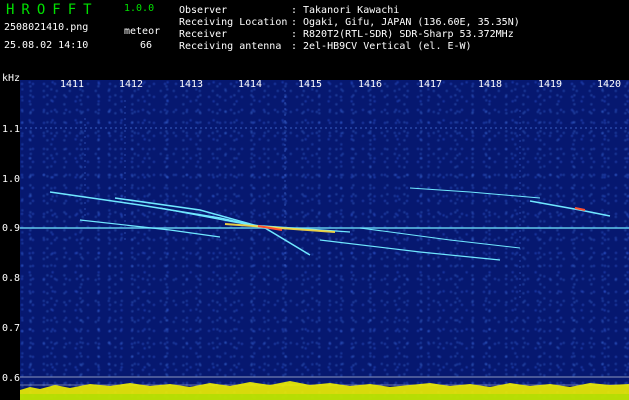 This screenshot has height=400, width=629. I want to click on x-tick-label: 1415, so click(310, 84).